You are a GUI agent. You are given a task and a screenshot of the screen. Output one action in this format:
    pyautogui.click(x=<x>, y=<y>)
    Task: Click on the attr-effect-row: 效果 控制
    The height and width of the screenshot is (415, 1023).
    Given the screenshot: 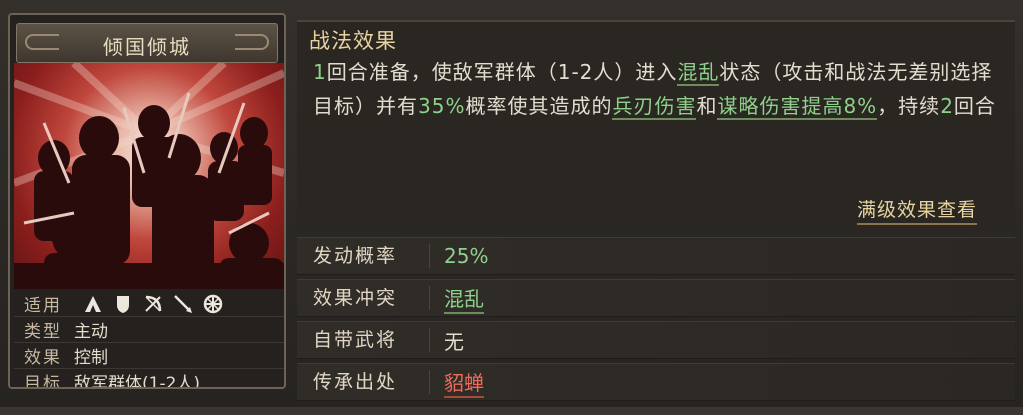 What is the action you would take?
    pyautogui.click(x=149, y=356)
    